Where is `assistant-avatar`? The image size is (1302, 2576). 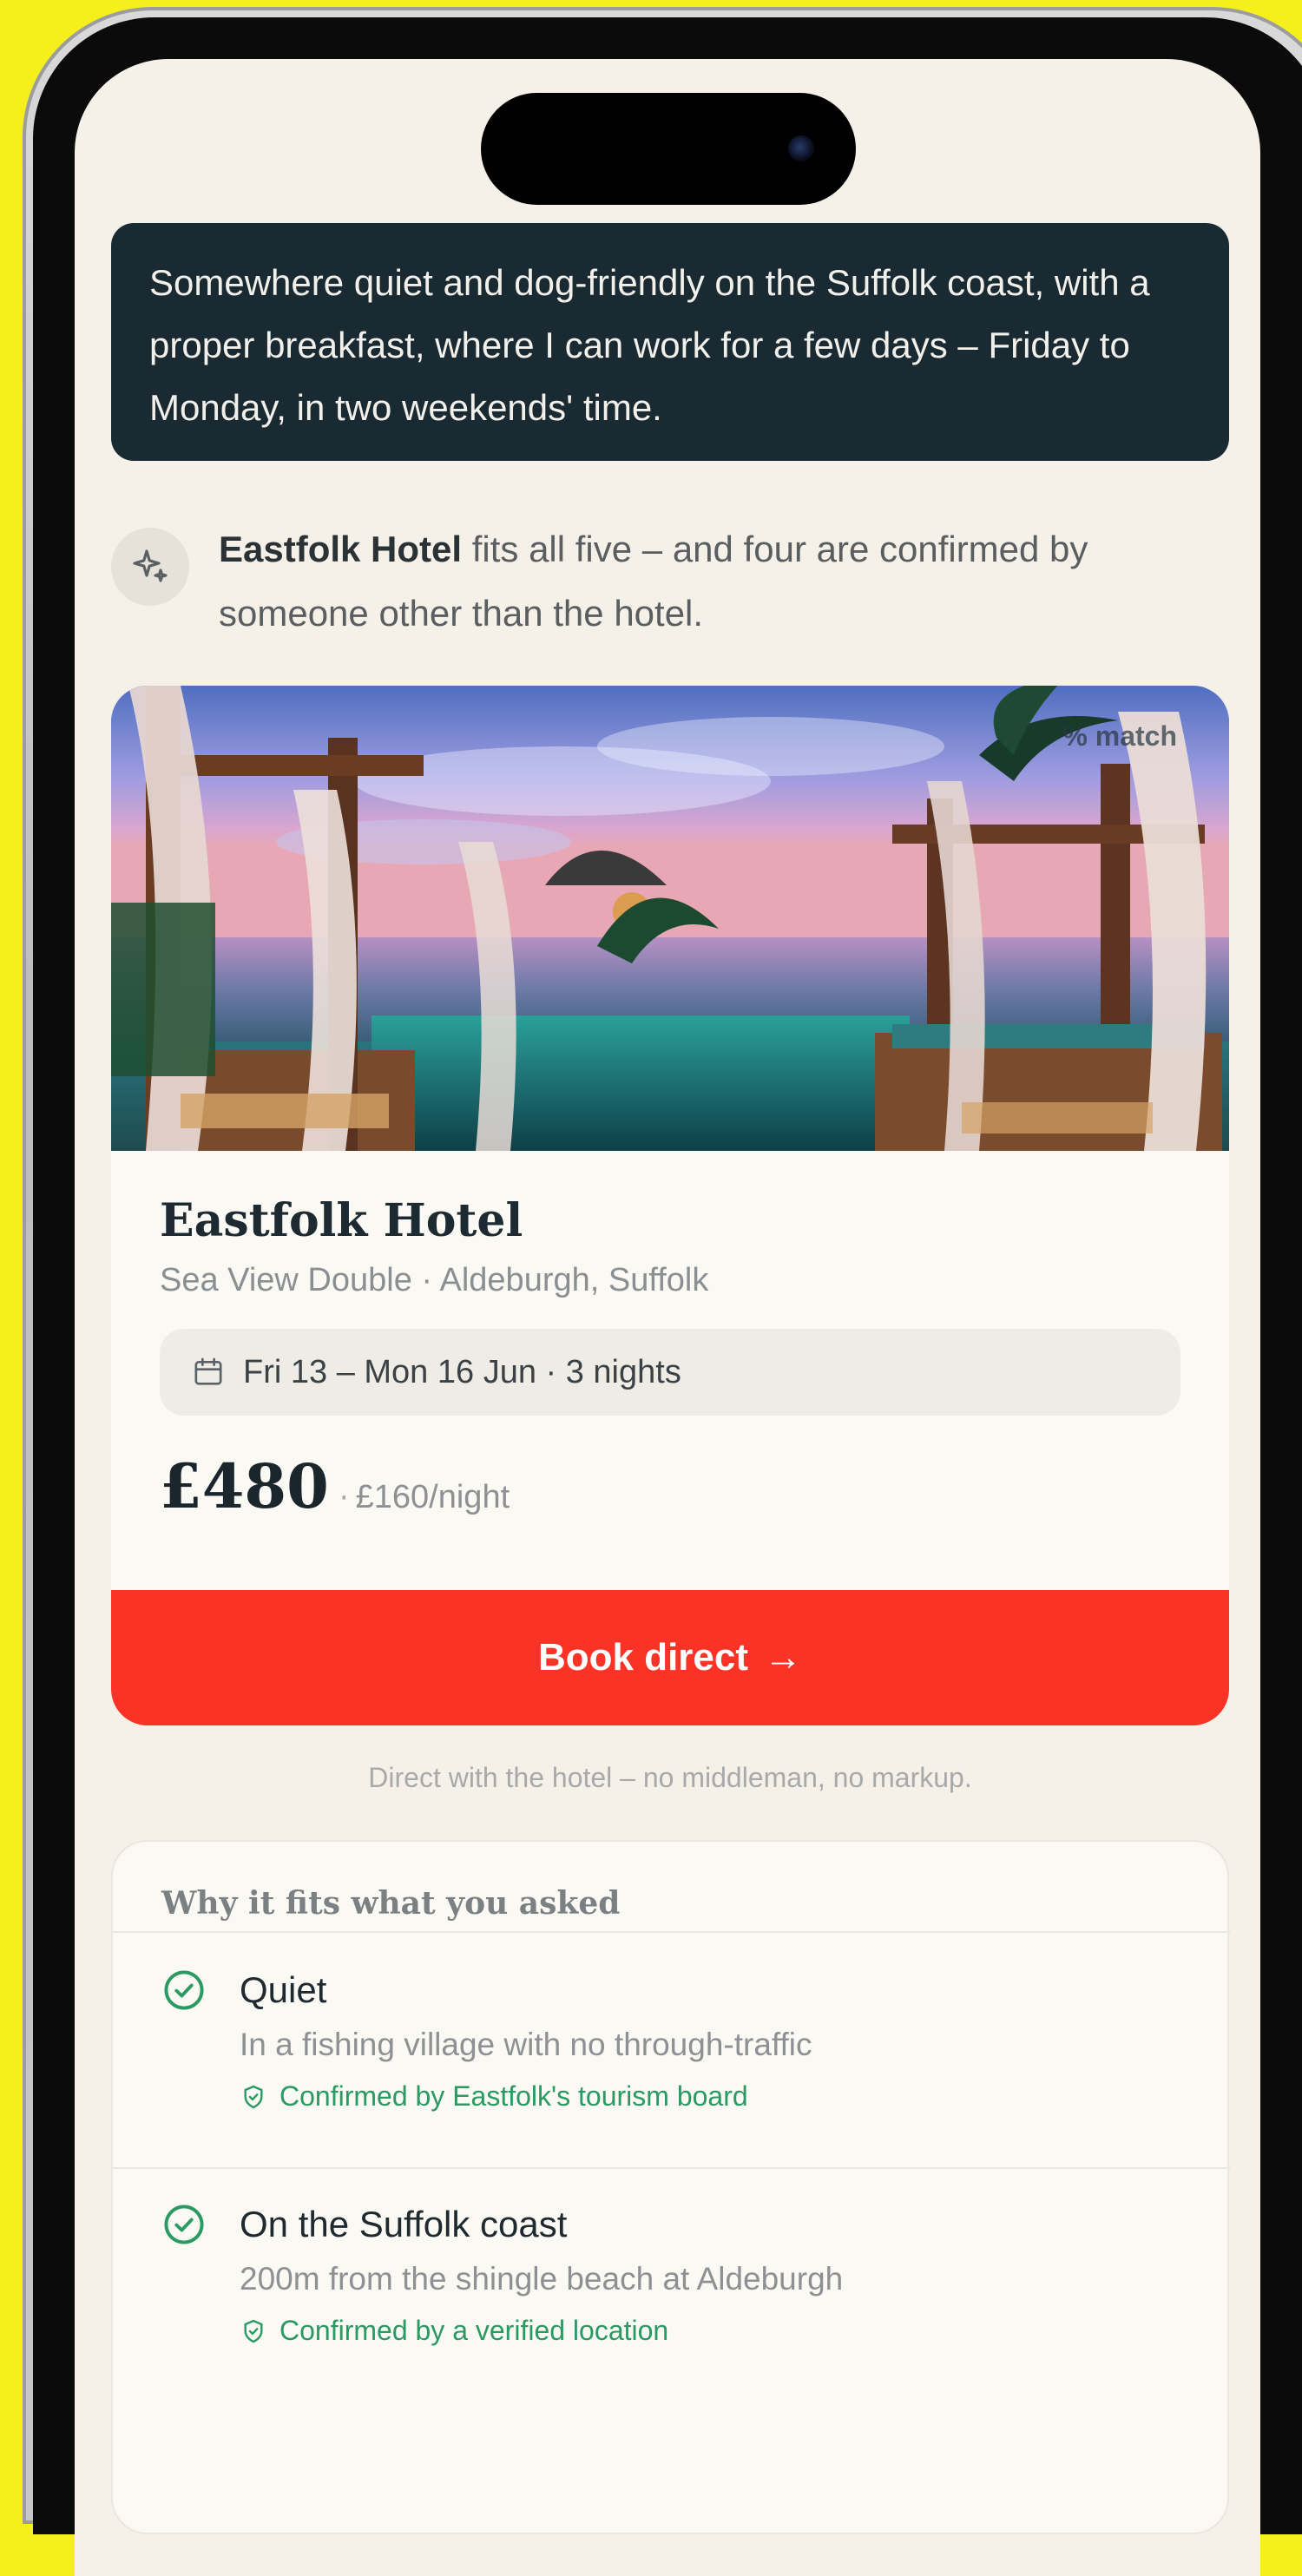
assistant-avatar is located at coordinates (150, 567).